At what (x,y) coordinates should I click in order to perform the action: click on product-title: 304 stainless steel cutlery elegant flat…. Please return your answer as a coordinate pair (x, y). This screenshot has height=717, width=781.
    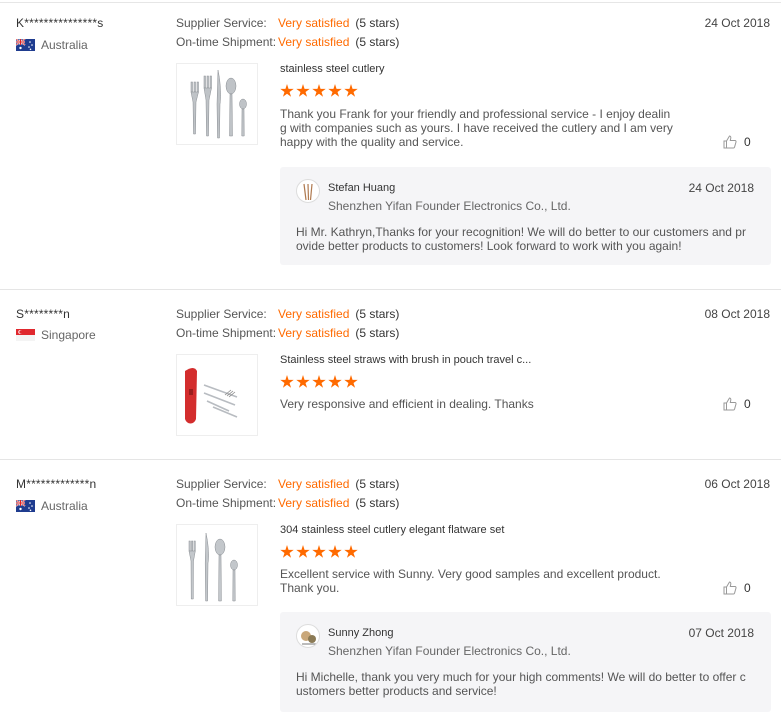
    Looking at the image, I should click on (392, 530).